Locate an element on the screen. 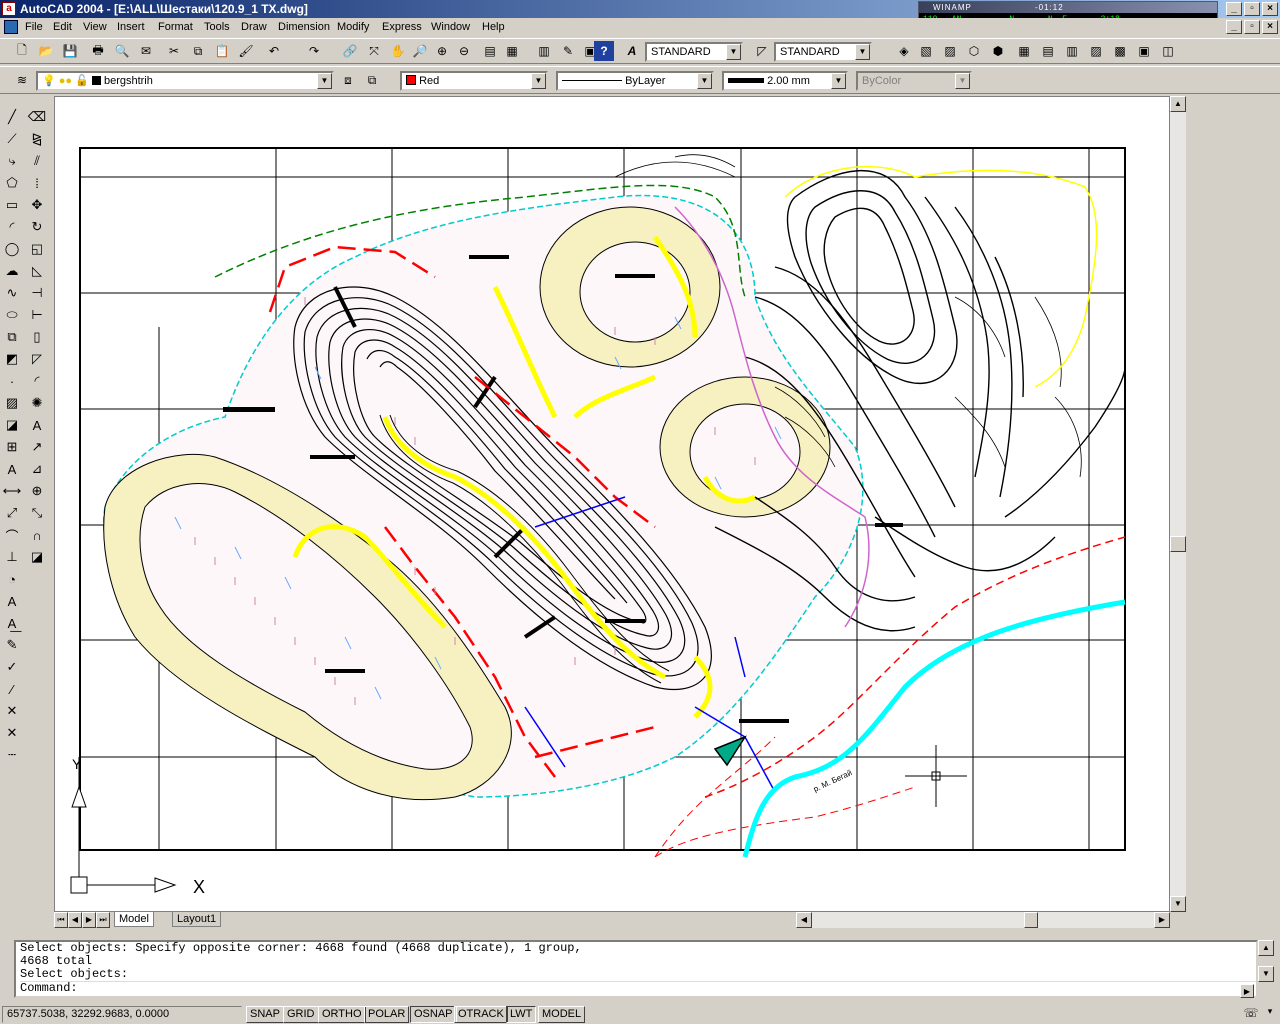 Image resolution: width=1280 pixels, height=1024 pixels. point-icon: · is located at coordinates (12, 381).